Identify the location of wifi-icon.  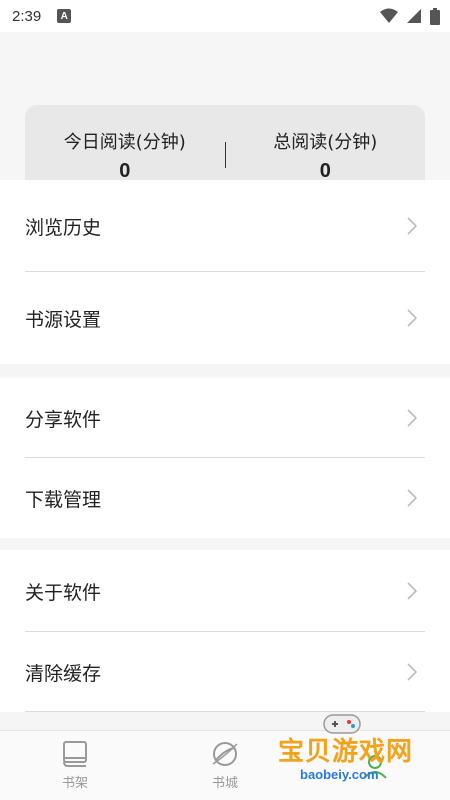
(389, 15).